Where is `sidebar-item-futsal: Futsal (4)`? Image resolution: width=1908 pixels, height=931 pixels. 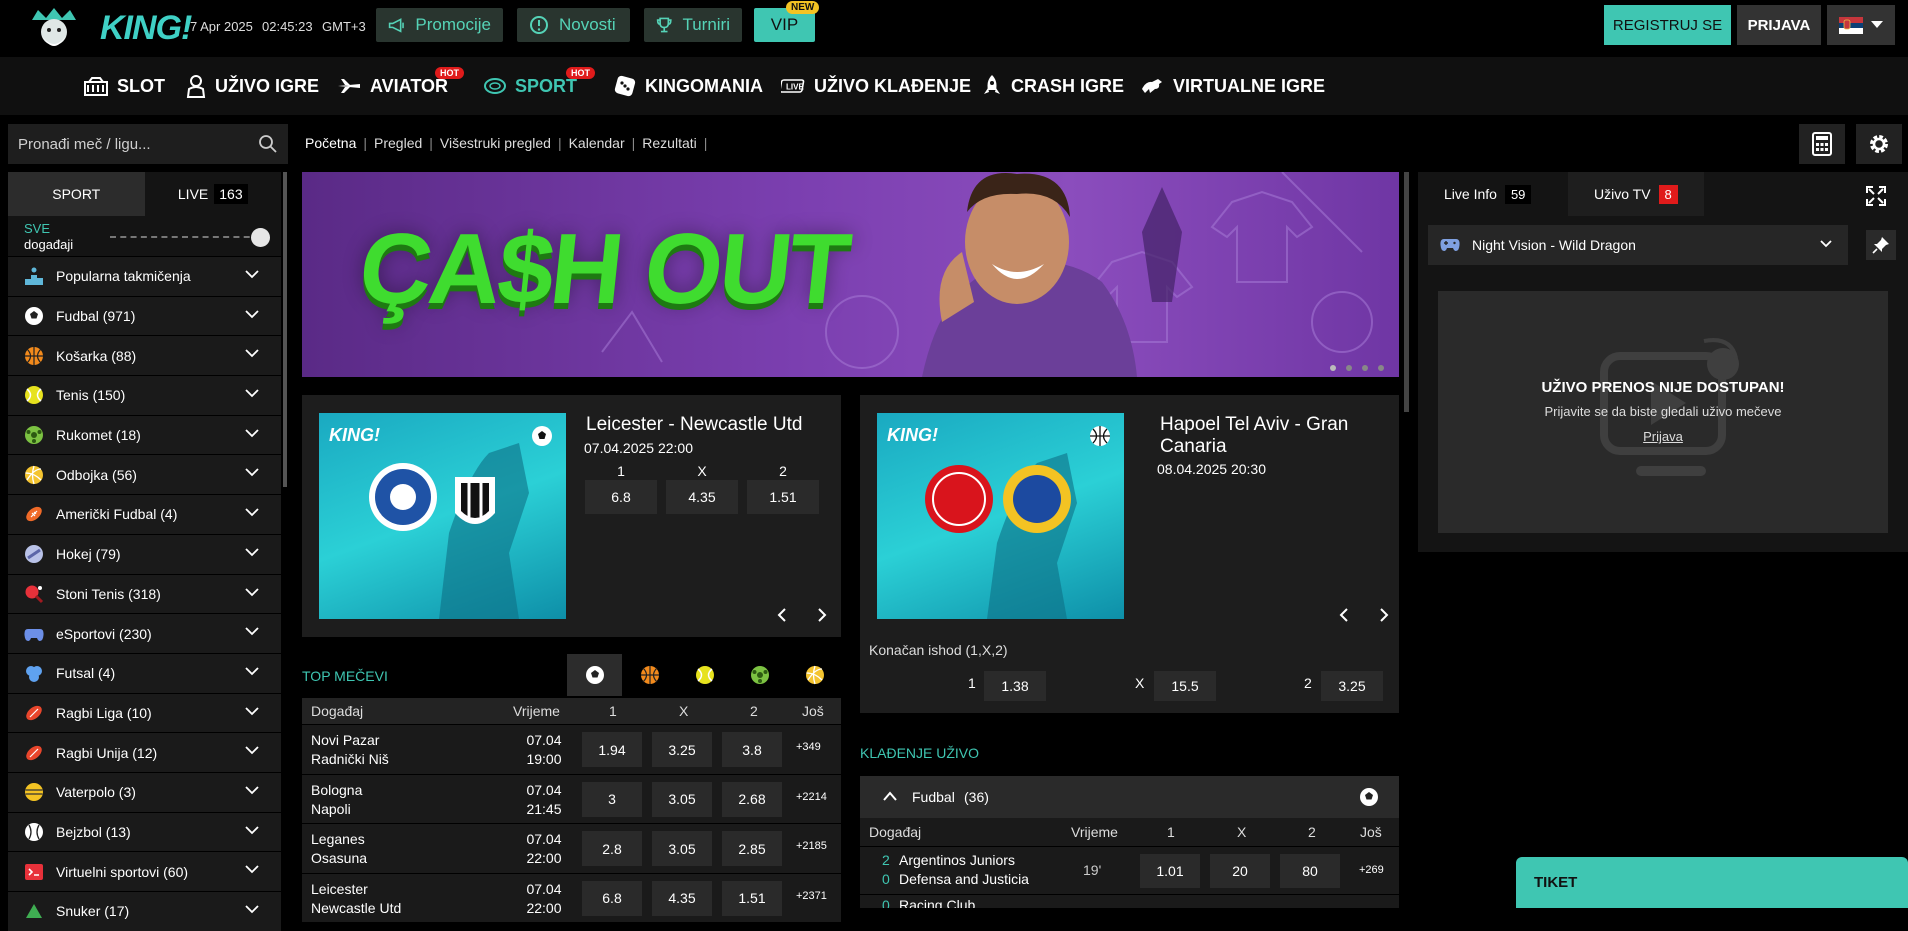
sidebar-item-futsal: Futsal (4) is located at coordinates (144, 672).